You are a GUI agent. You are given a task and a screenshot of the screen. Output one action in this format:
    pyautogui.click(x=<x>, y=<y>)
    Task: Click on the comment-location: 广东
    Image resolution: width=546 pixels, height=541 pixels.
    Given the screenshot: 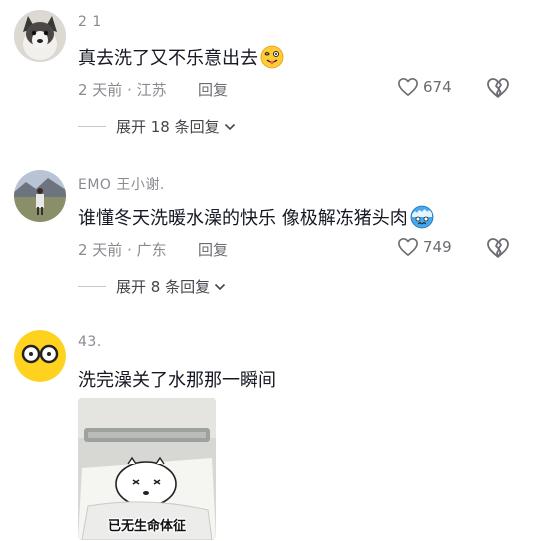 What is the action you would take?
    pyautogui.click(x=151, y=250)
    